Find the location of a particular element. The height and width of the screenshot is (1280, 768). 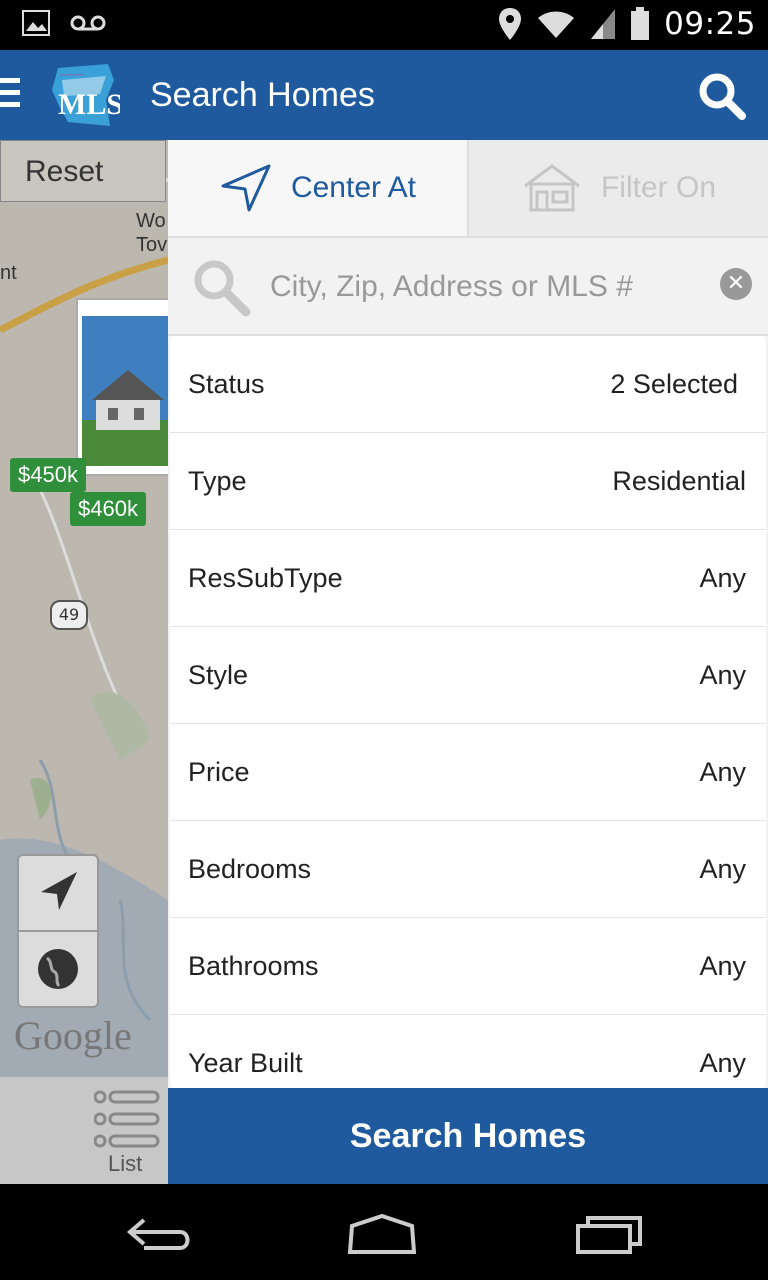

filter-value: 2 Selected is located at coordinates (674, 383).